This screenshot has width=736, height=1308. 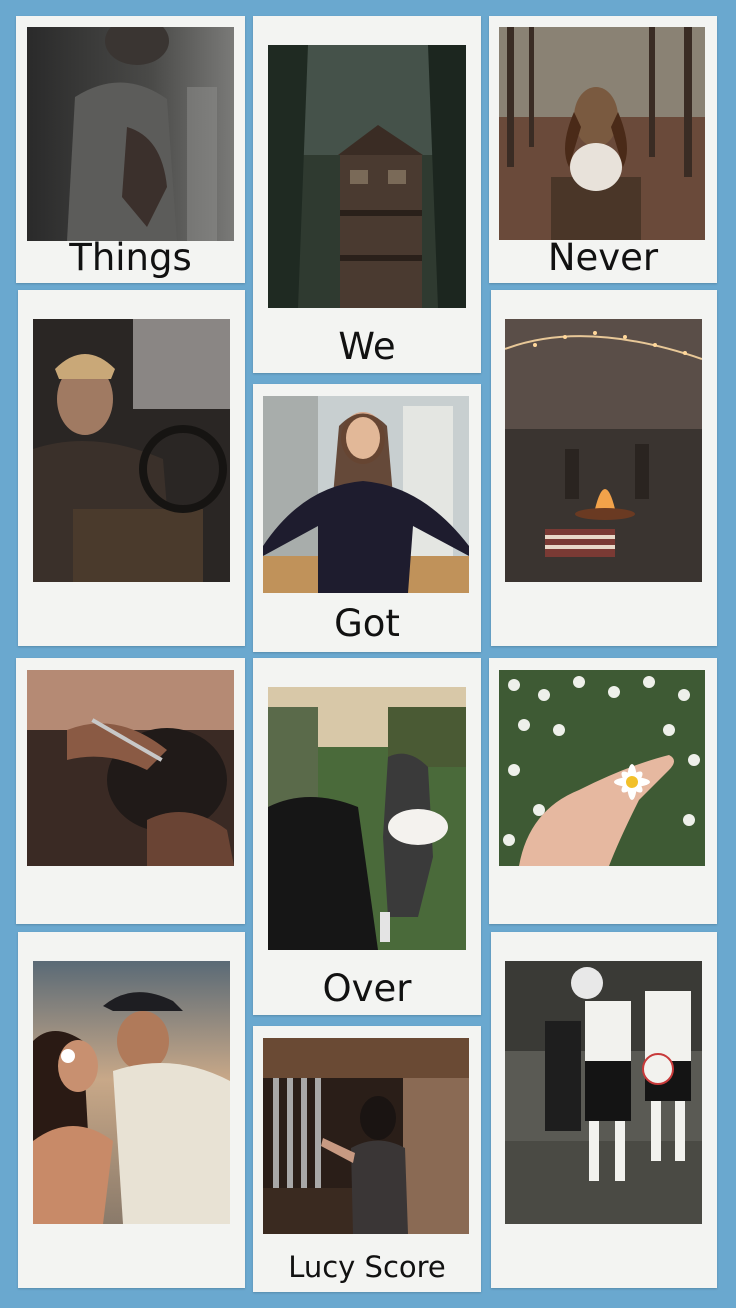 I want to click on photo-daisy-in-hand, so click(x=602, y=768).